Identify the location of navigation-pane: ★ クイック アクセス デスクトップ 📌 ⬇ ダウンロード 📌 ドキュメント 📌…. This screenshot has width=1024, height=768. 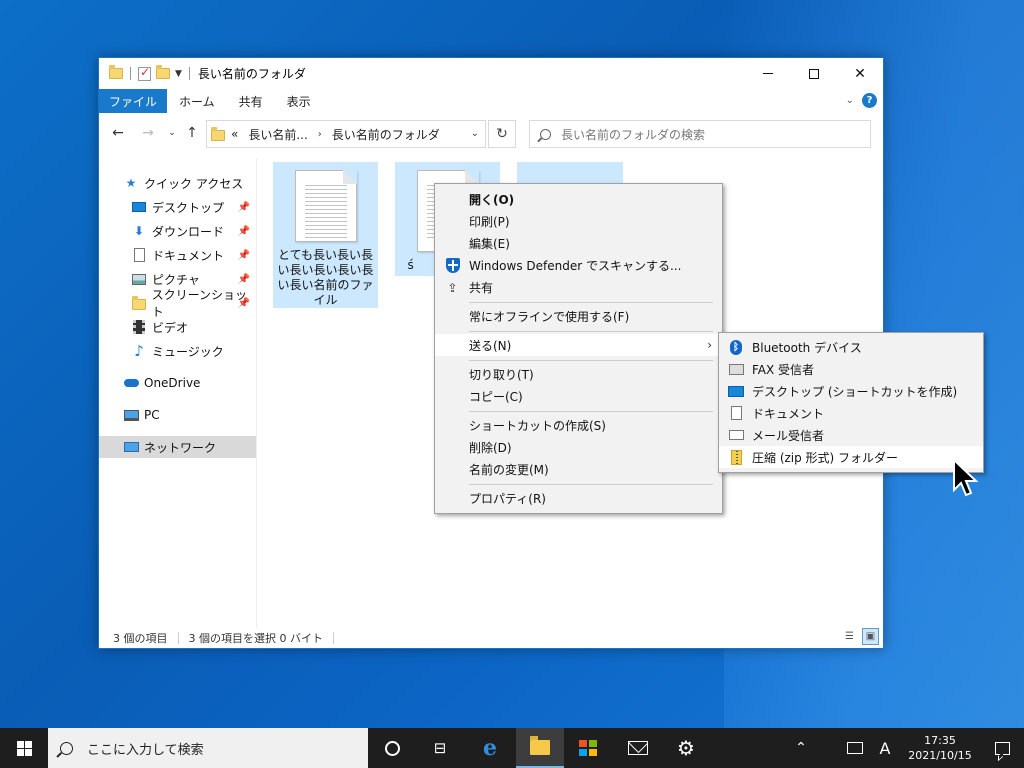
(178, 393).